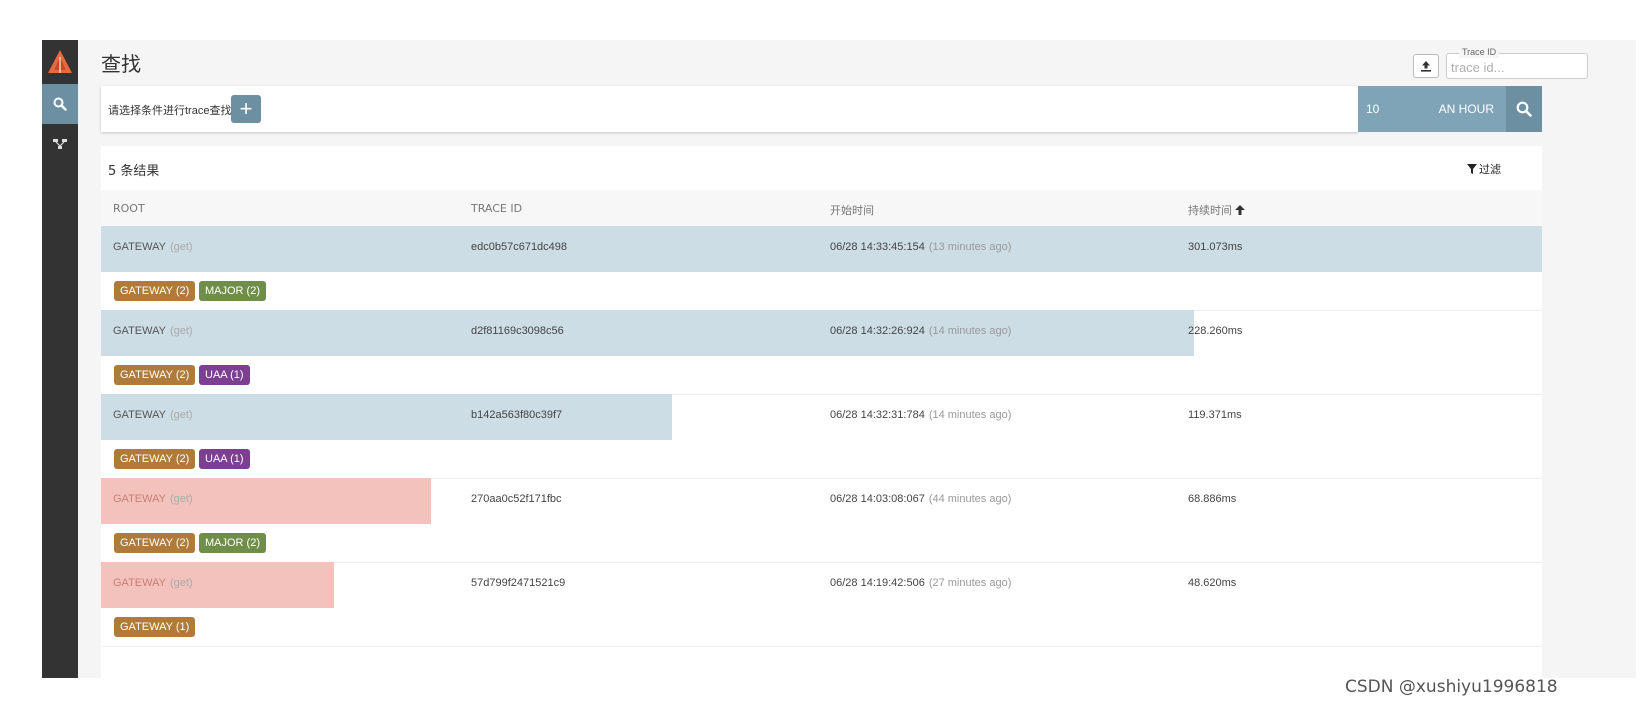  What do you see at coordinates (1215, 247) in the screenshot?
I see `duration-cell: 301.073ms` at bounding box center [1215, 247].